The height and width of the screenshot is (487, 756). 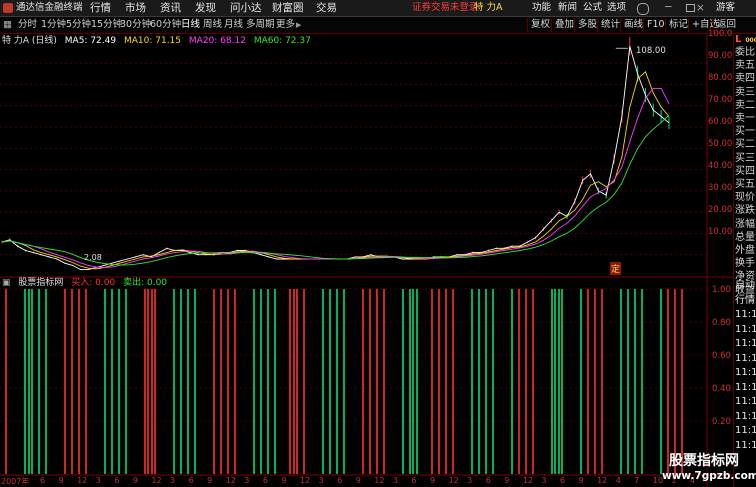 I want to click on f10-button: F10, so click(x=655, y=25).